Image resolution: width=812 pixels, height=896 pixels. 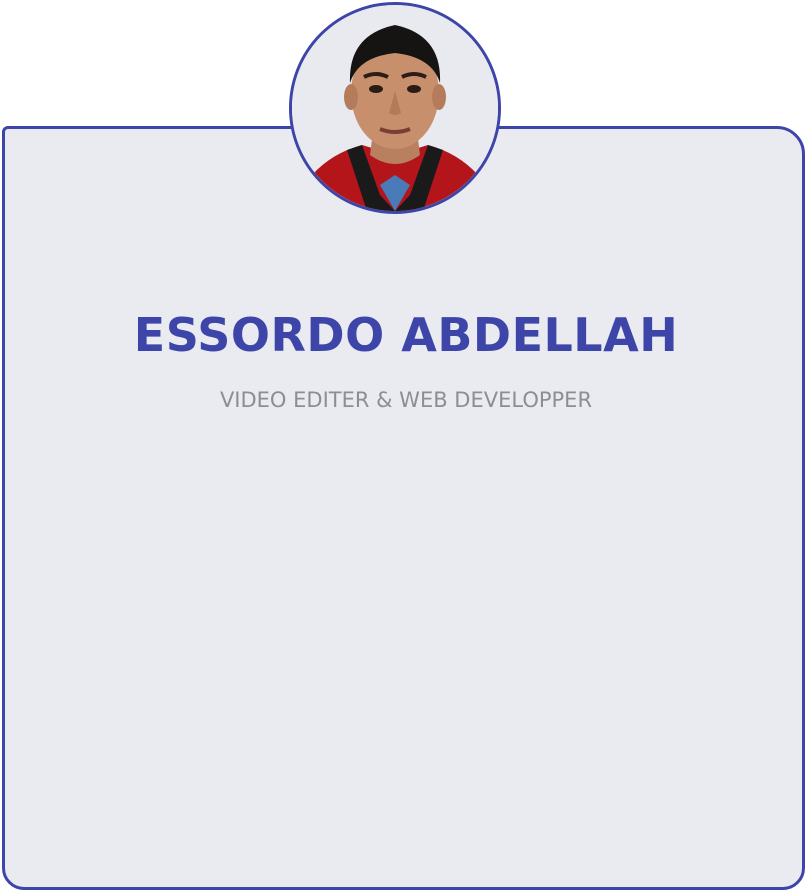 I want to click on avatar, so click(x=395, y=108).